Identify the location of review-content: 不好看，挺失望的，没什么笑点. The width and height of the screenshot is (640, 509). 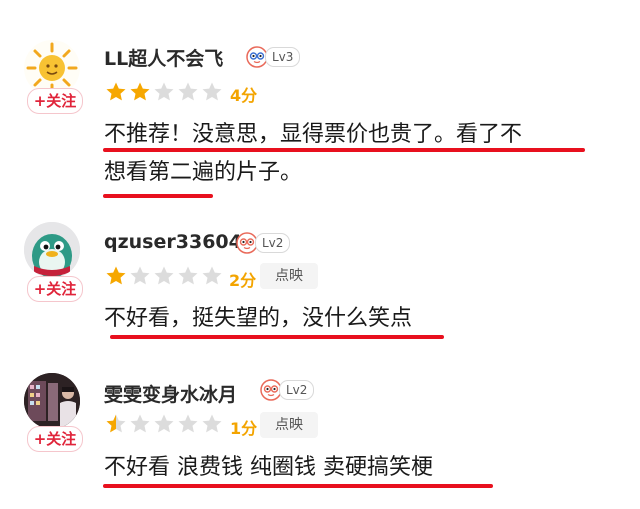
(258, 319).